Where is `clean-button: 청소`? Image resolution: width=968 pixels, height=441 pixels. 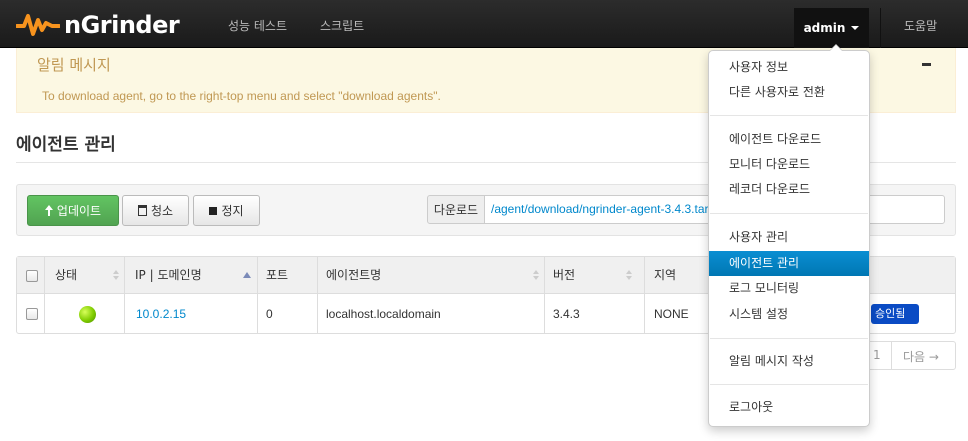
clean-button: 청소 is located at coordinates (155, 210).